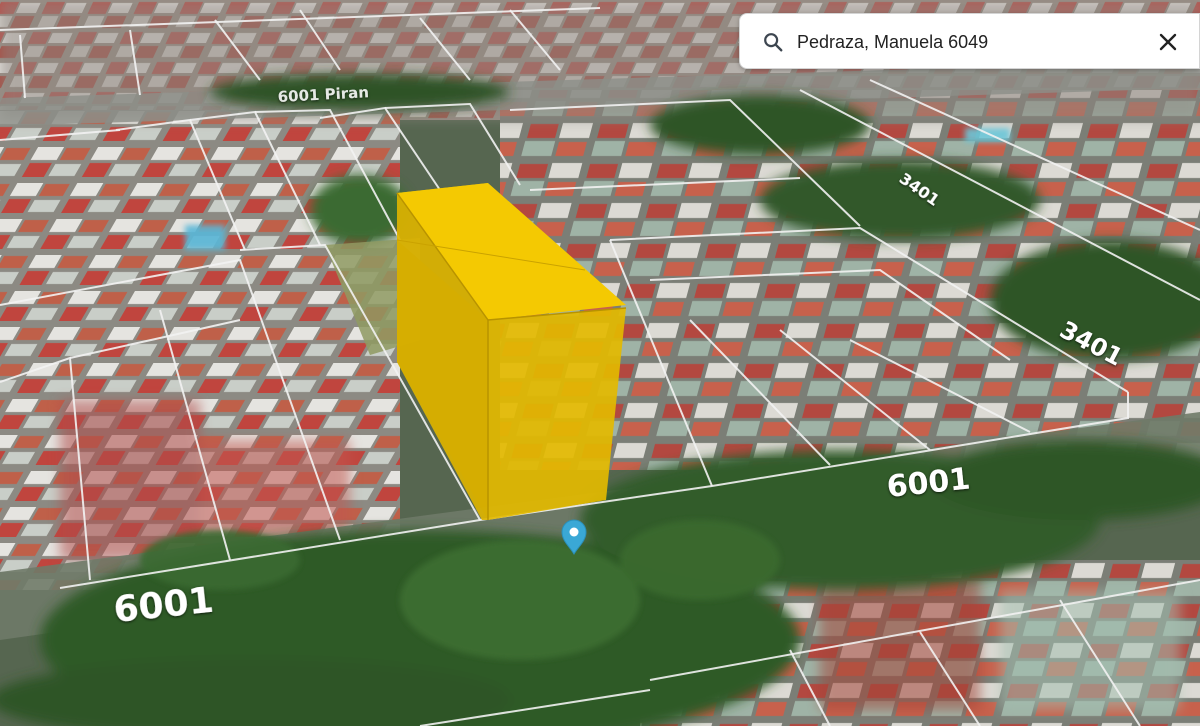 The height and width of the screenshot is (726, 1200). I want to click on search-icon, so click(773, 42).